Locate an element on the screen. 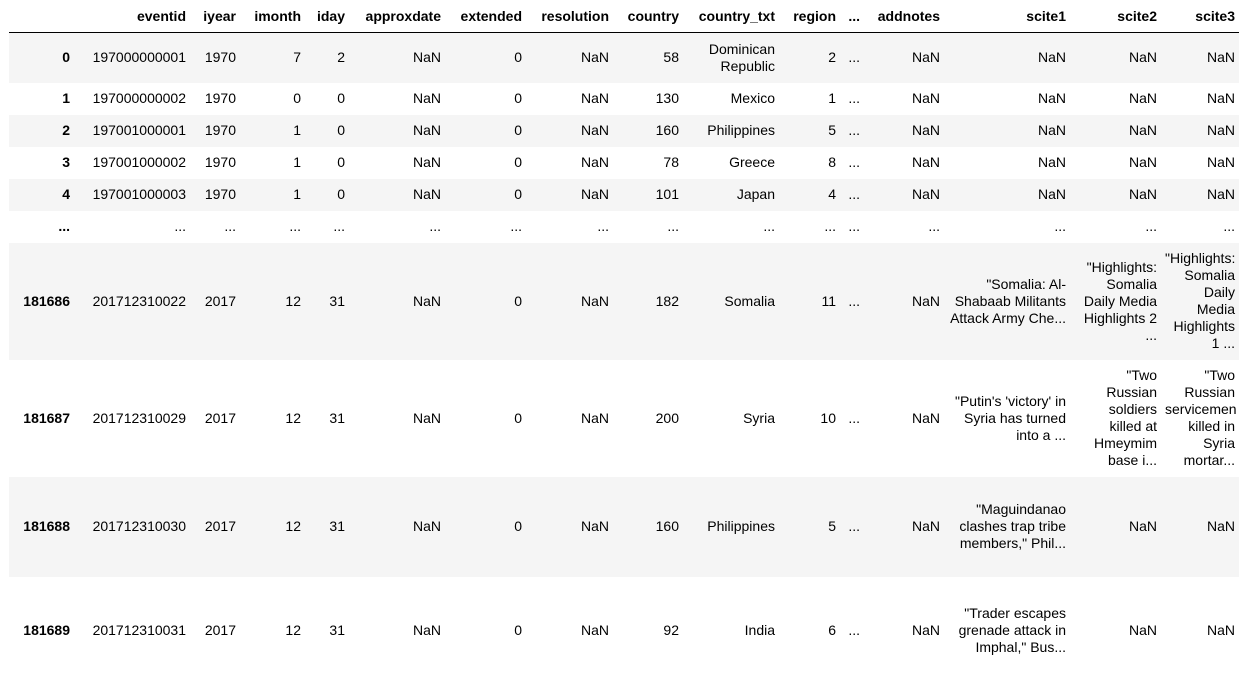  column-header-scite2: scite2 is located at coordinates (1115, 16).